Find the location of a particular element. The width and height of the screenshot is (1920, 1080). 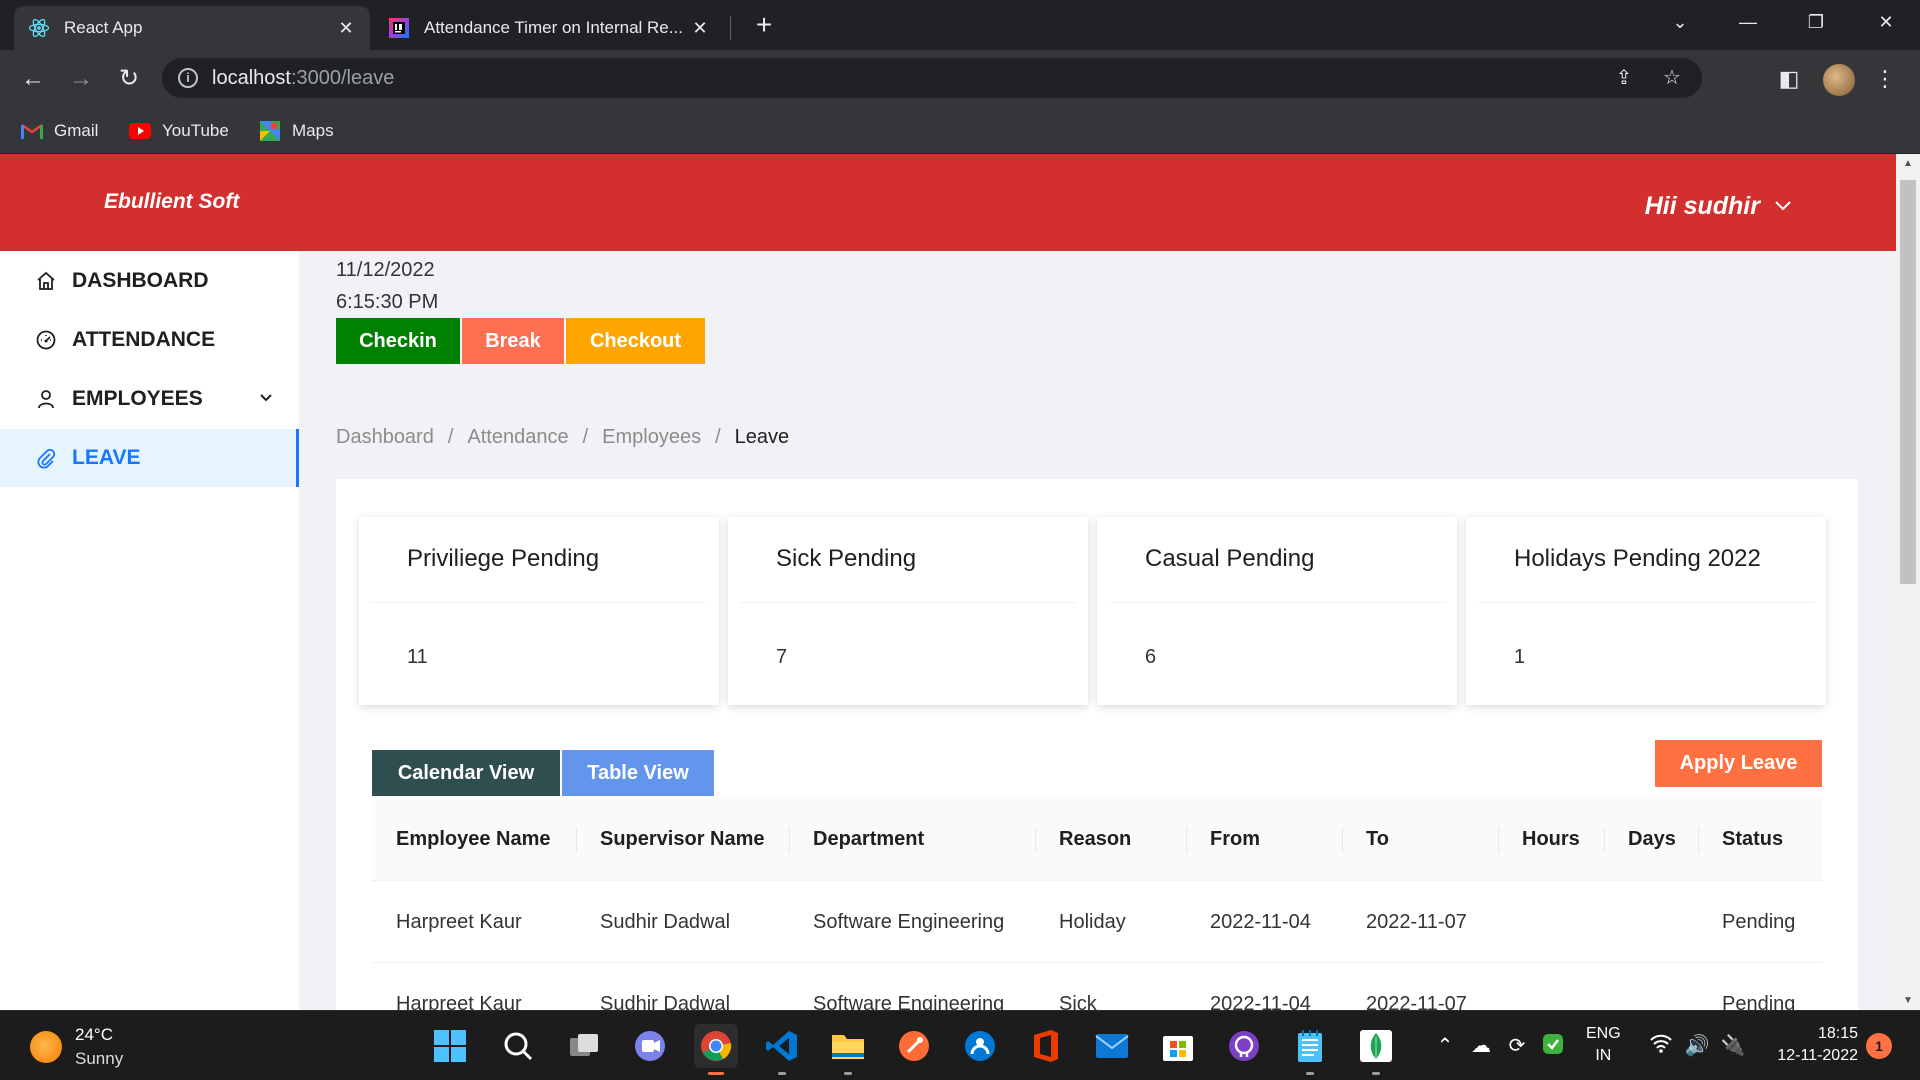

azure-data-studio-icon is located at coordinates (980, 1046).